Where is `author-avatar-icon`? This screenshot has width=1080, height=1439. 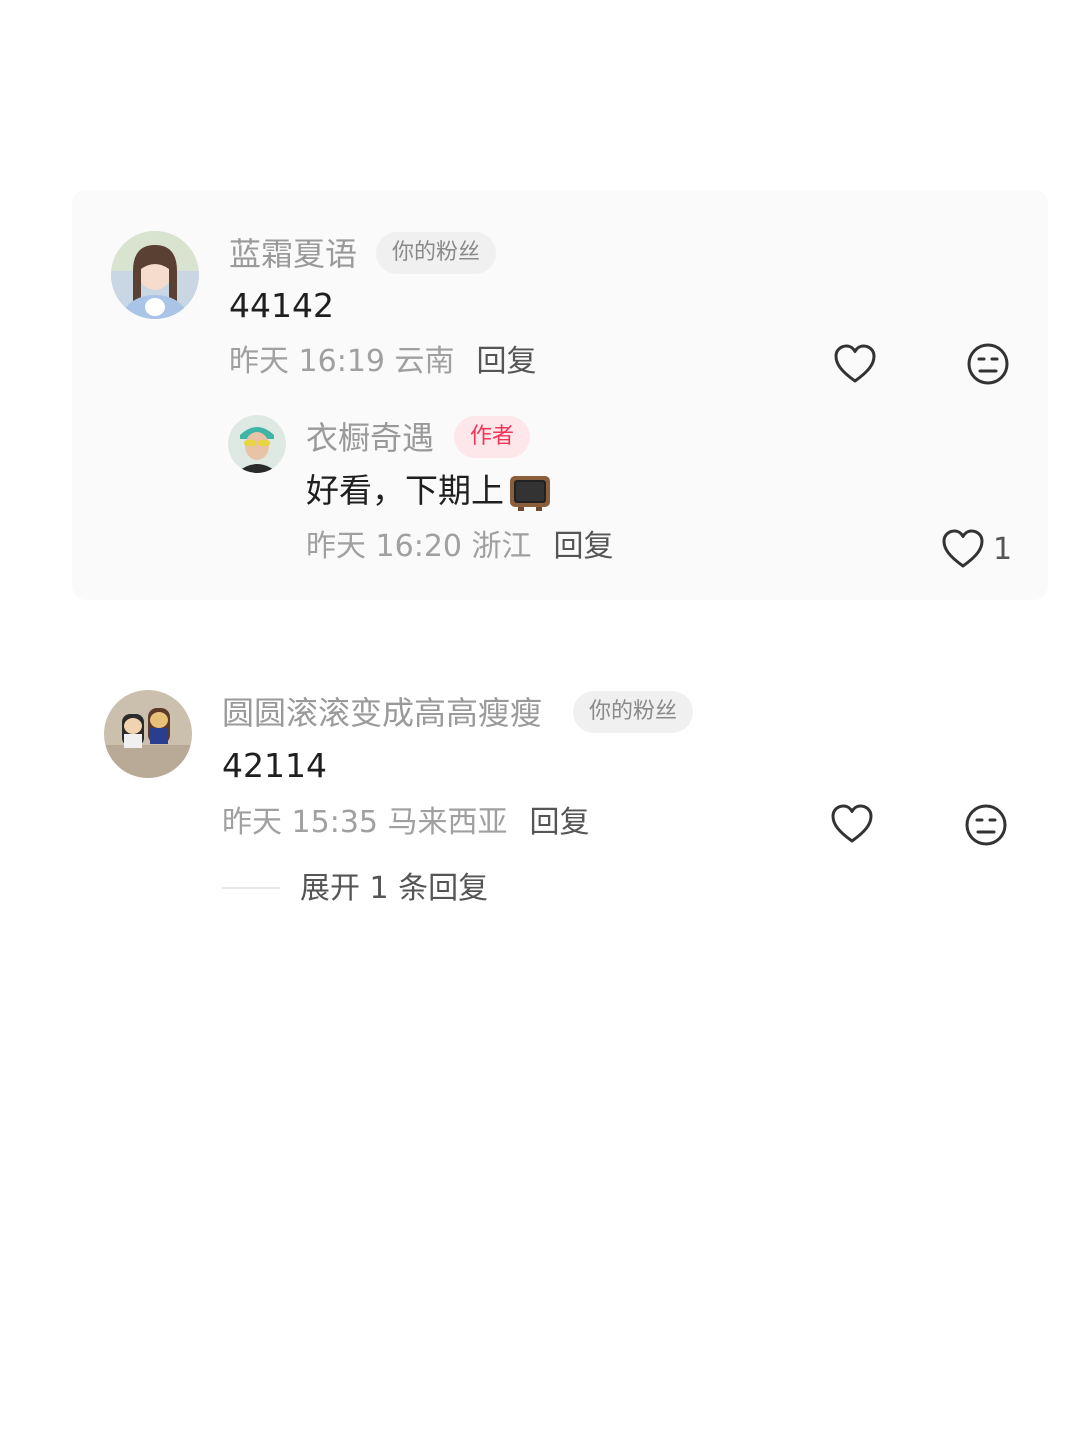
author-avatar-icon is located at coordinates (257, 444).